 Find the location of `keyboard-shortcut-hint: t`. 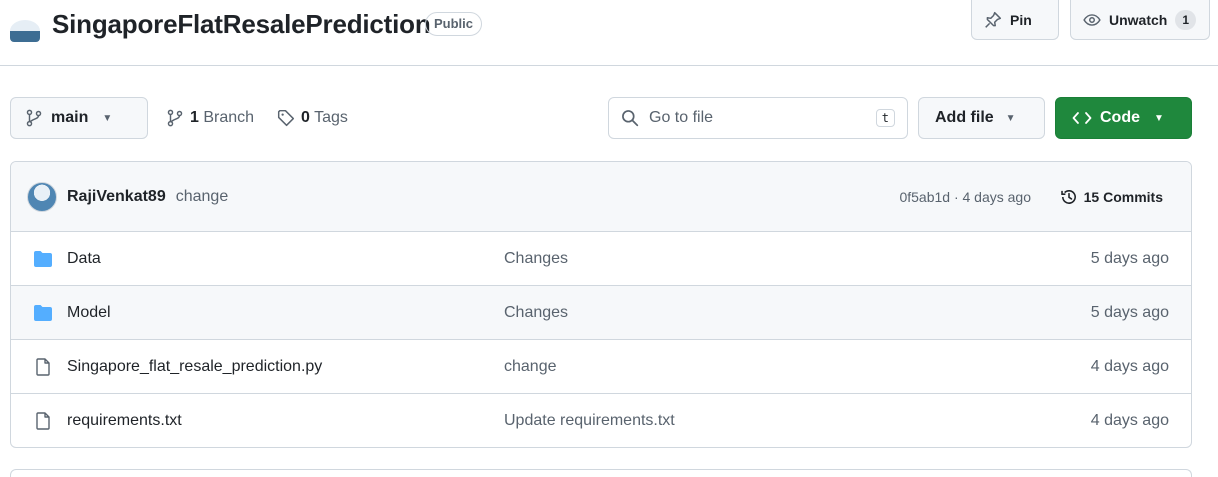

keyboard-shortcut-hint: t is located at coordinates (885, 118).